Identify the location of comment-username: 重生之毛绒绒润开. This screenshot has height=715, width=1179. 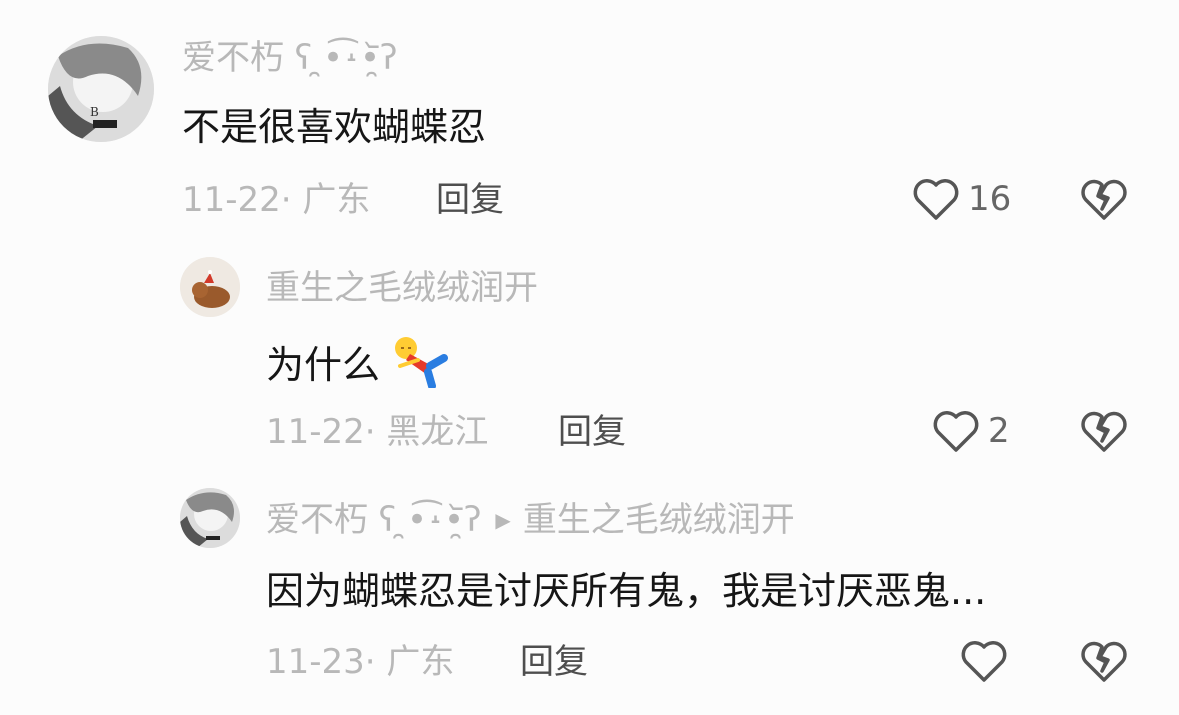
(402, 288).